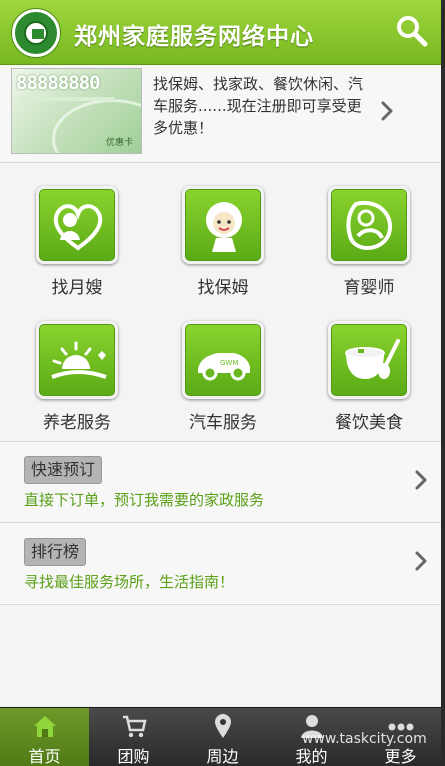 The height and width of the screenshot is (766, 445). I want to click on bowl-spoon-icon, so click(372, 359).